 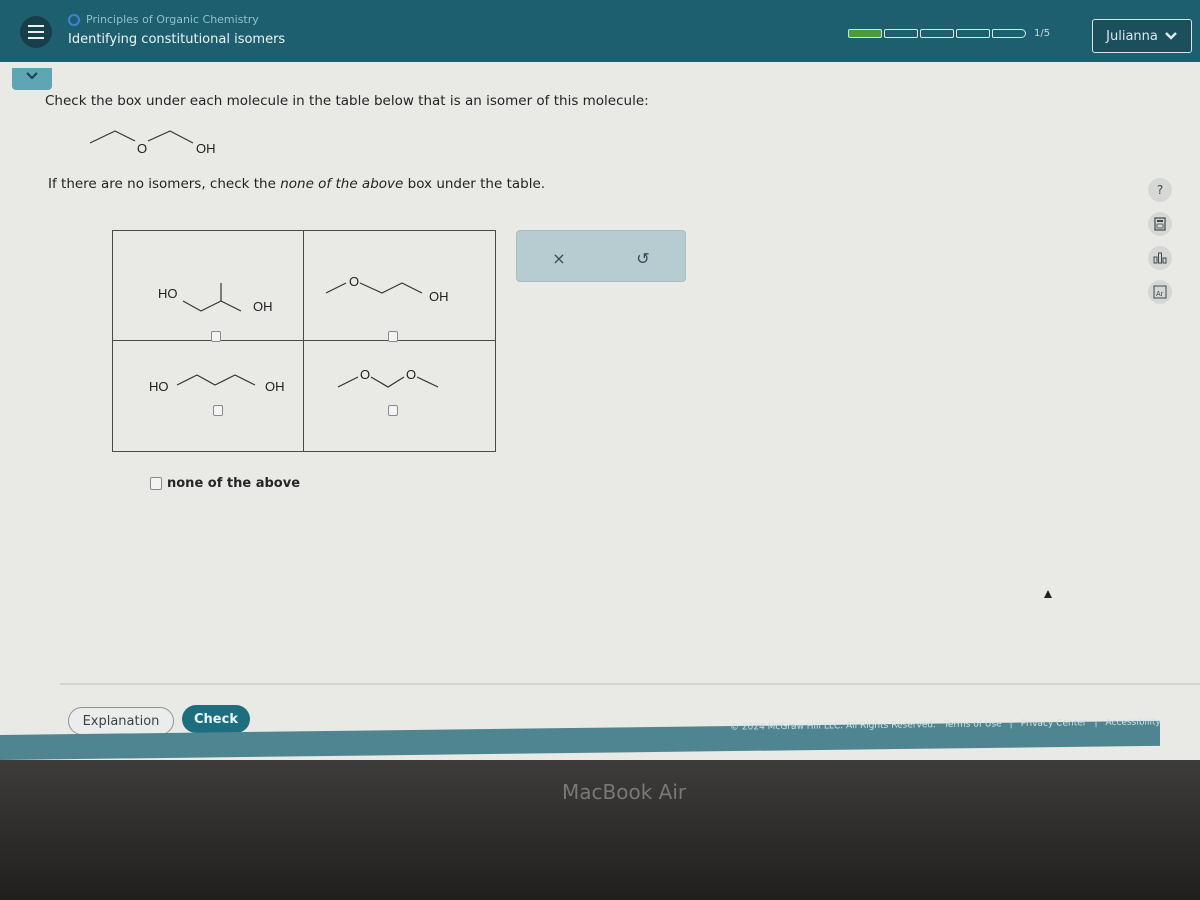 I want to click on user-menu-button: Julianna, so click(x=1142, y=36).